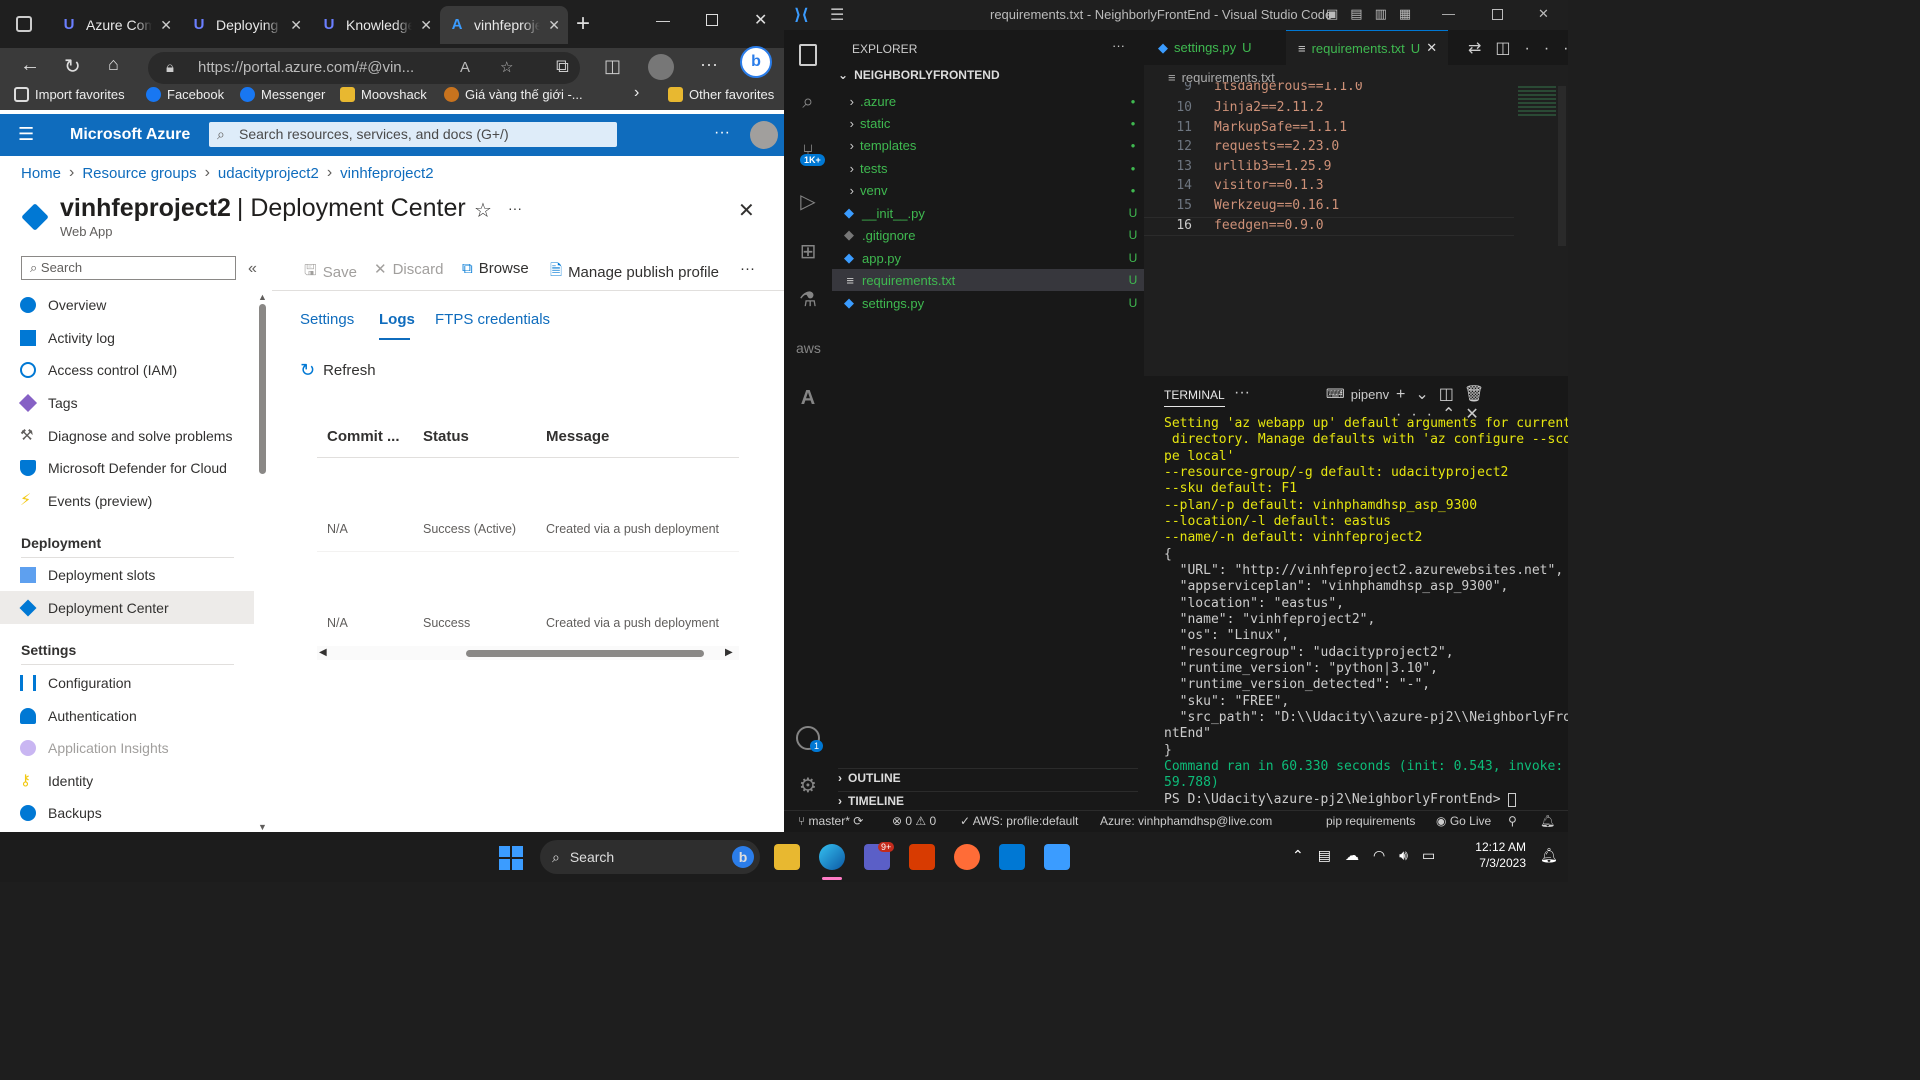 Image resolution: width=1920 pixels, height=1080 pixels. Describe the element at coordinates (729, 652) in the screenshot. I see `scroll-right-arrow: ▶` at that location.